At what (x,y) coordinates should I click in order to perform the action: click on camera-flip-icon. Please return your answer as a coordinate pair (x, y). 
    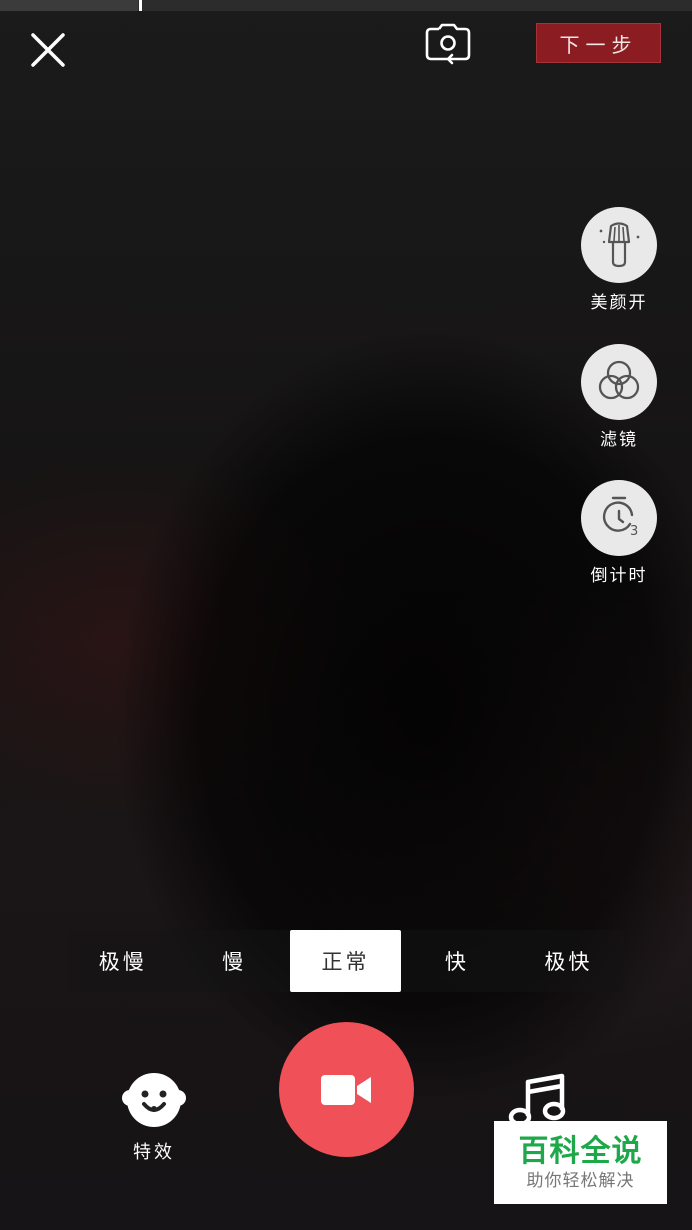
    Looking at the image, I should click on (448, 44).